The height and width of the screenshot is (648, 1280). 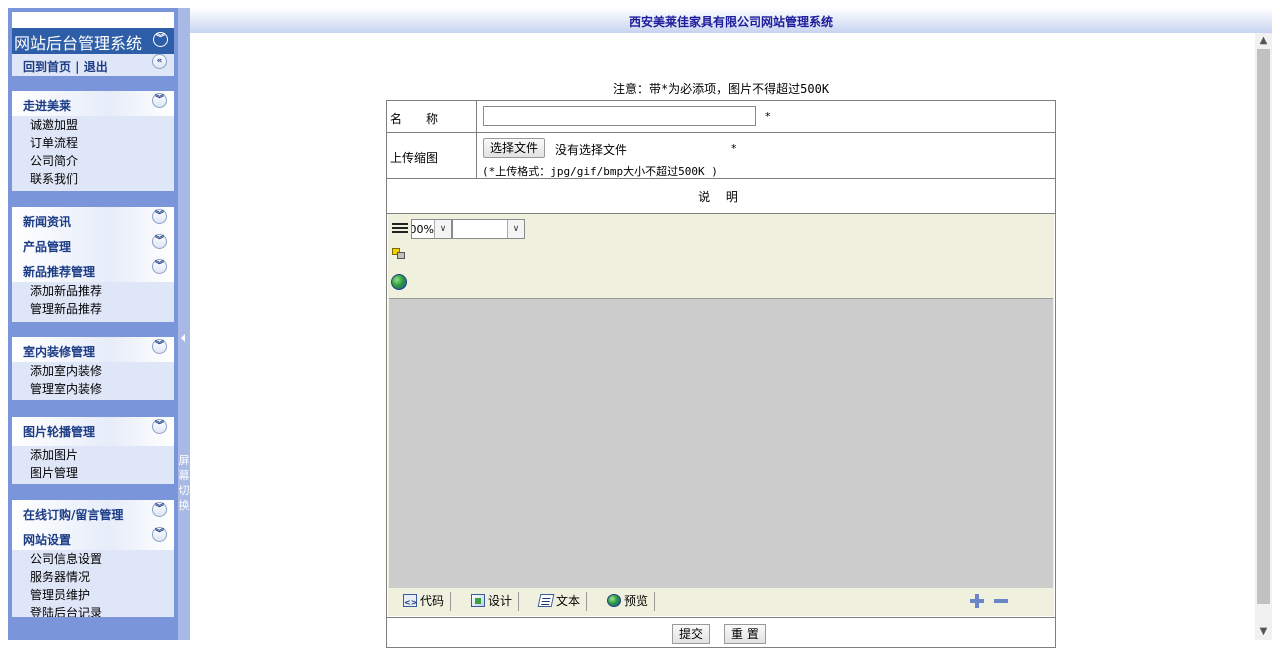 I want to click on scroll-up-icon: ▲, so click(x=1263, y=41).